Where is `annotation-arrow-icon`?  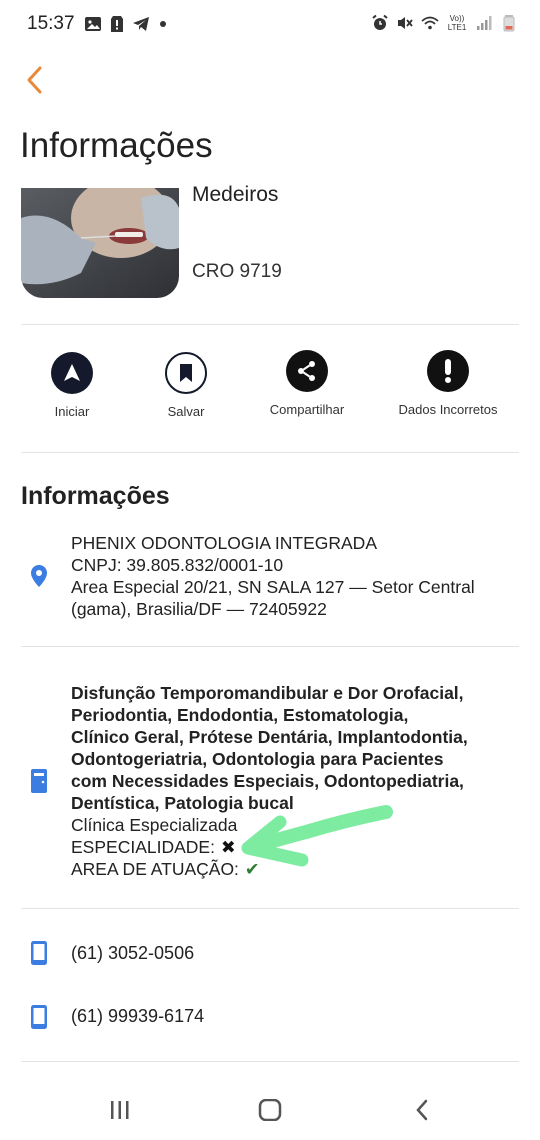 annotation-arrow-icon is located at coordinates (317, 836).